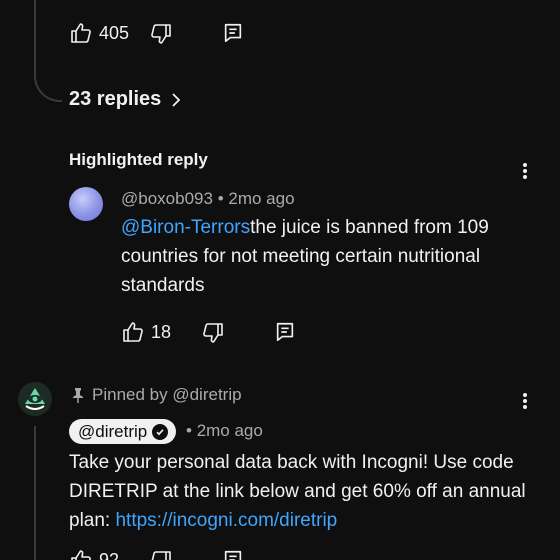 This screenshot has width=560, height=560. I want to click on top-comment-like-button: 405, so click(99, 33).